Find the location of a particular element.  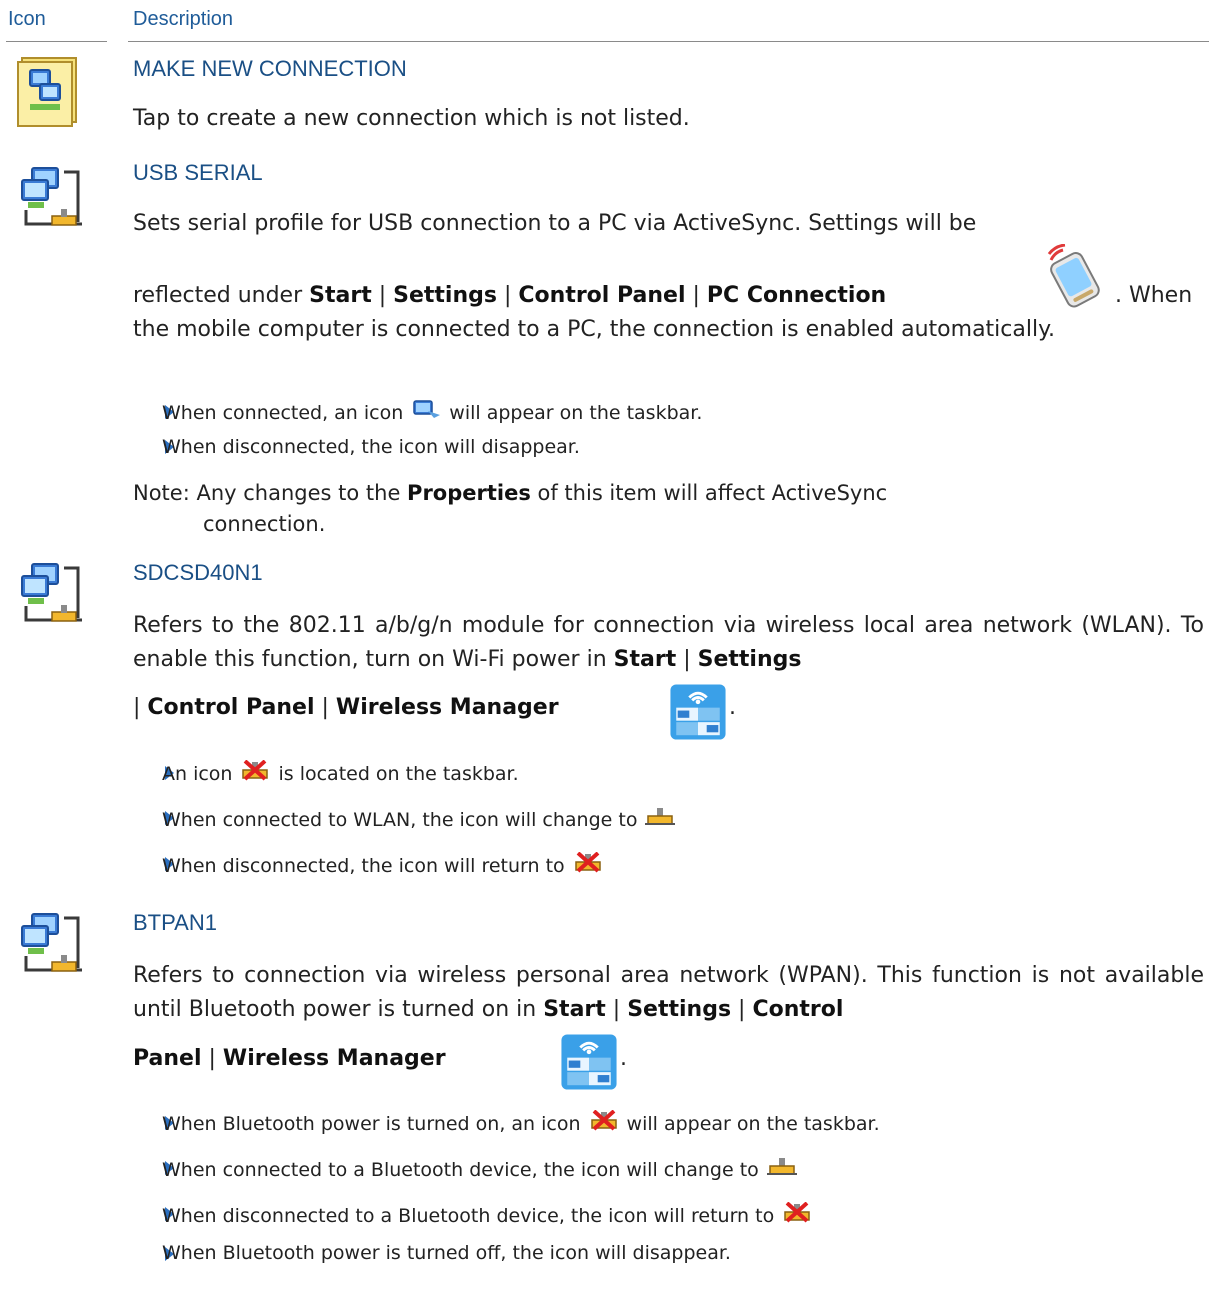

column-header-icon: Icon is located at coordinates (27, 19).